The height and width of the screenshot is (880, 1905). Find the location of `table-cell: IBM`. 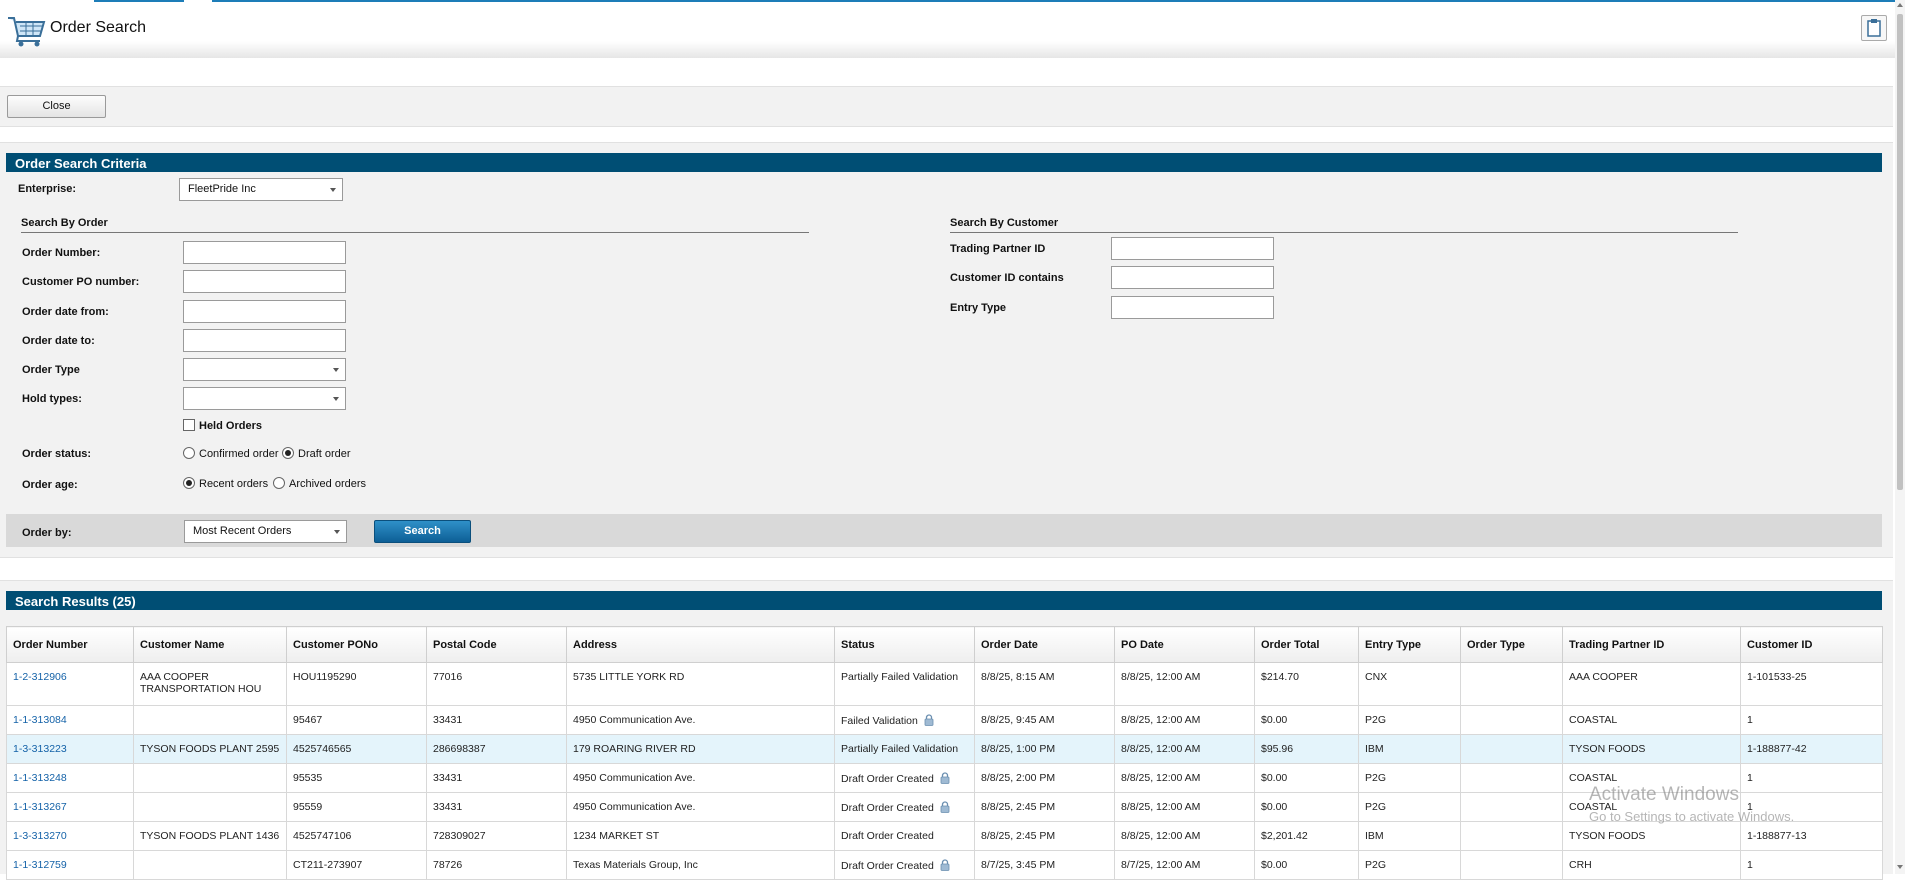

table-cell: IBM is located at coordinates (1409, 749).